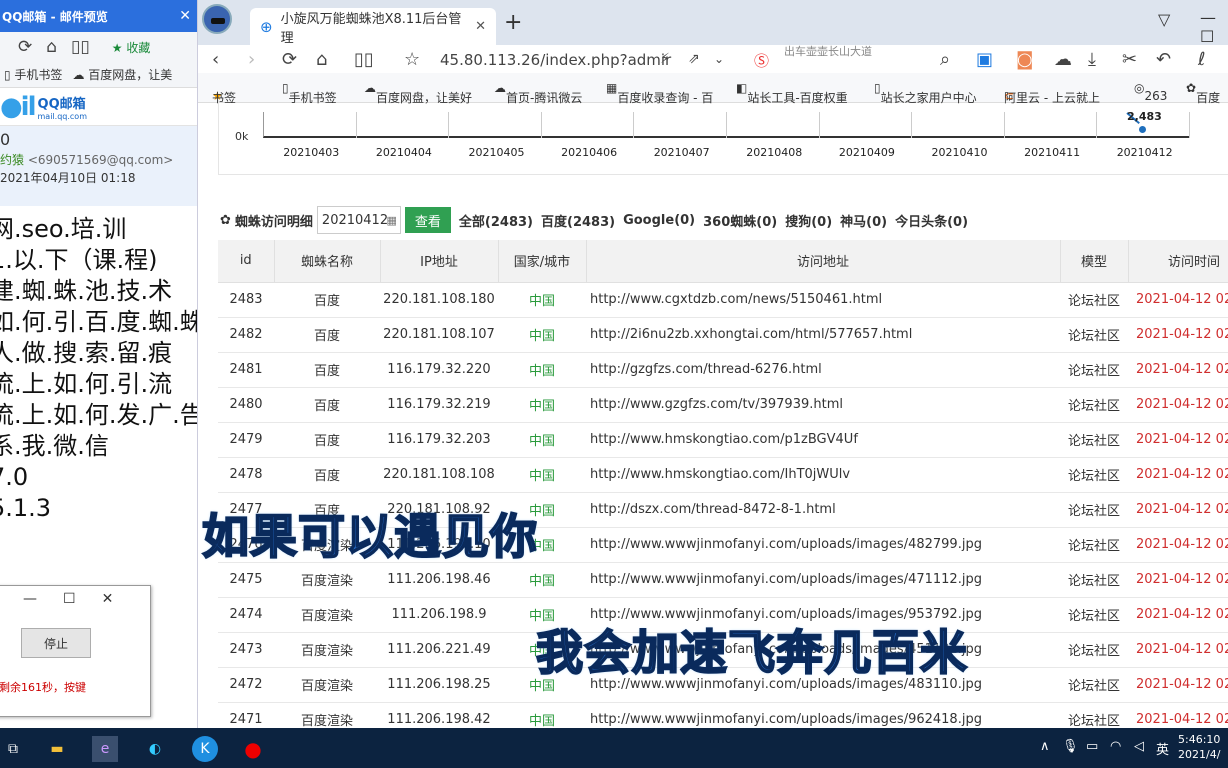 This screenshot has height=768, width=1228. Describe the element at coordinates (659, 220) in the screenshot. I see `filter-google: Google(0)` at that location.